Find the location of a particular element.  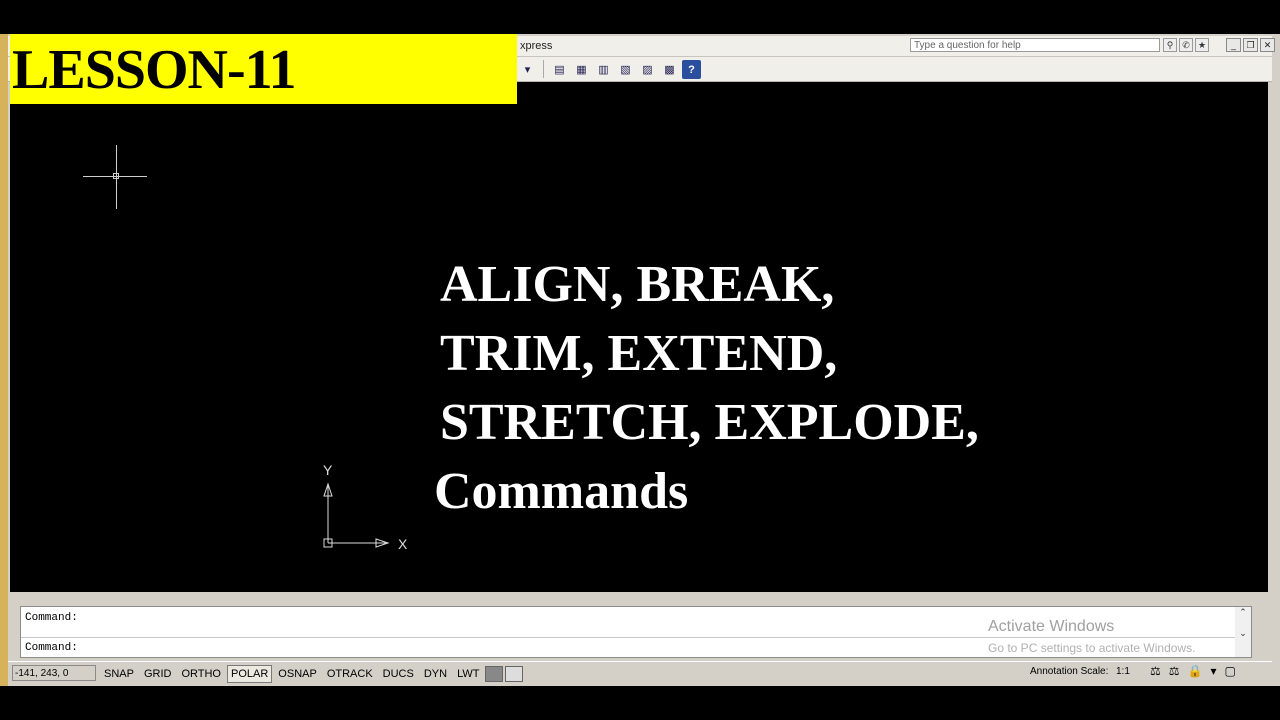

markup-icon: ▨ is located at coordinates (647, 69).